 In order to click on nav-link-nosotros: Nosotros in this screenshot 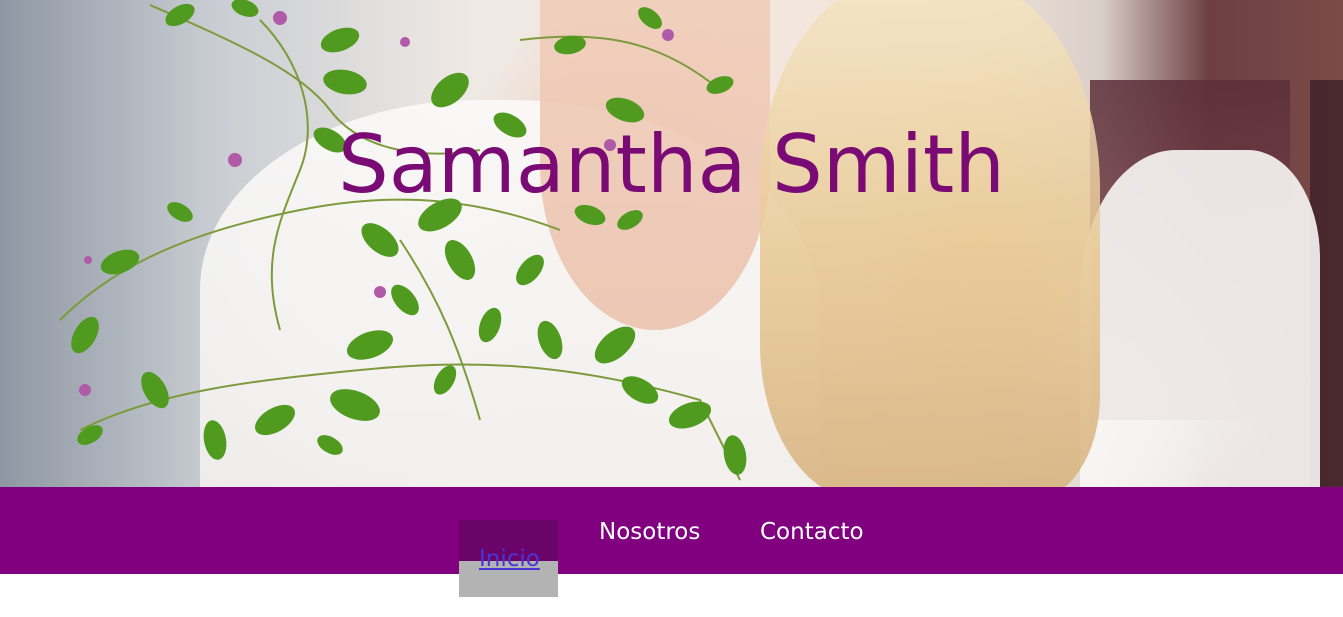, I will do `click(649, 532)`.